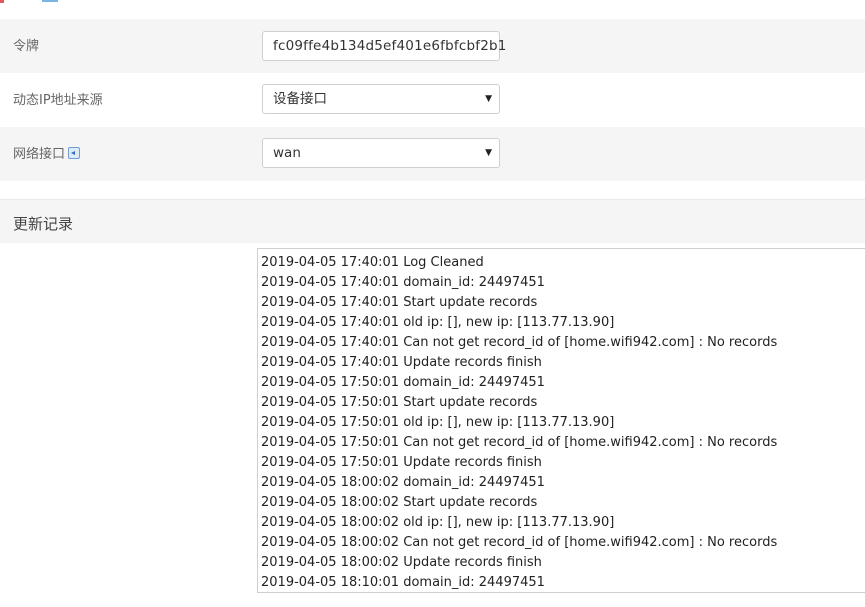 The width and height of the screenshot is (865, 607). What do you see at coordinates (381, 99) in the screenshot?
I see `ip-source-select: 设备接口 ▼` at bounding box center [381, 99].